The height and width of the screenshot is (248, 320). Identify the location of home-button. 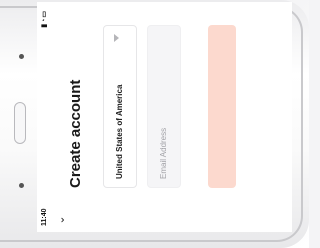
(20, 123).